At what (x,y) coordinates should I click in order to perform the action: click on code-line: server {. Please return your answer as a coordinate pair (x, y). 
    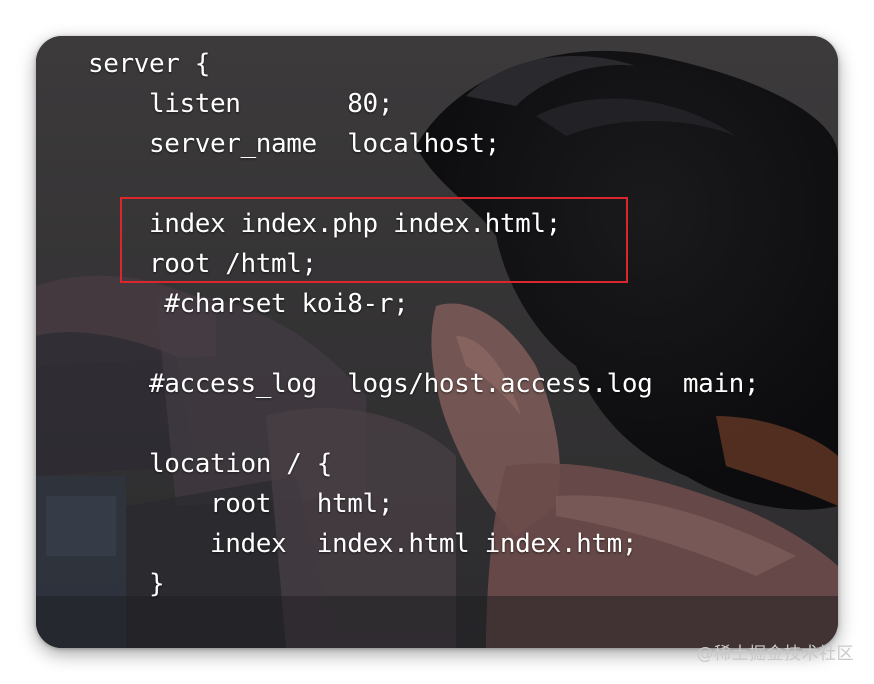
    Looking at the image, I should click on (149, 64).